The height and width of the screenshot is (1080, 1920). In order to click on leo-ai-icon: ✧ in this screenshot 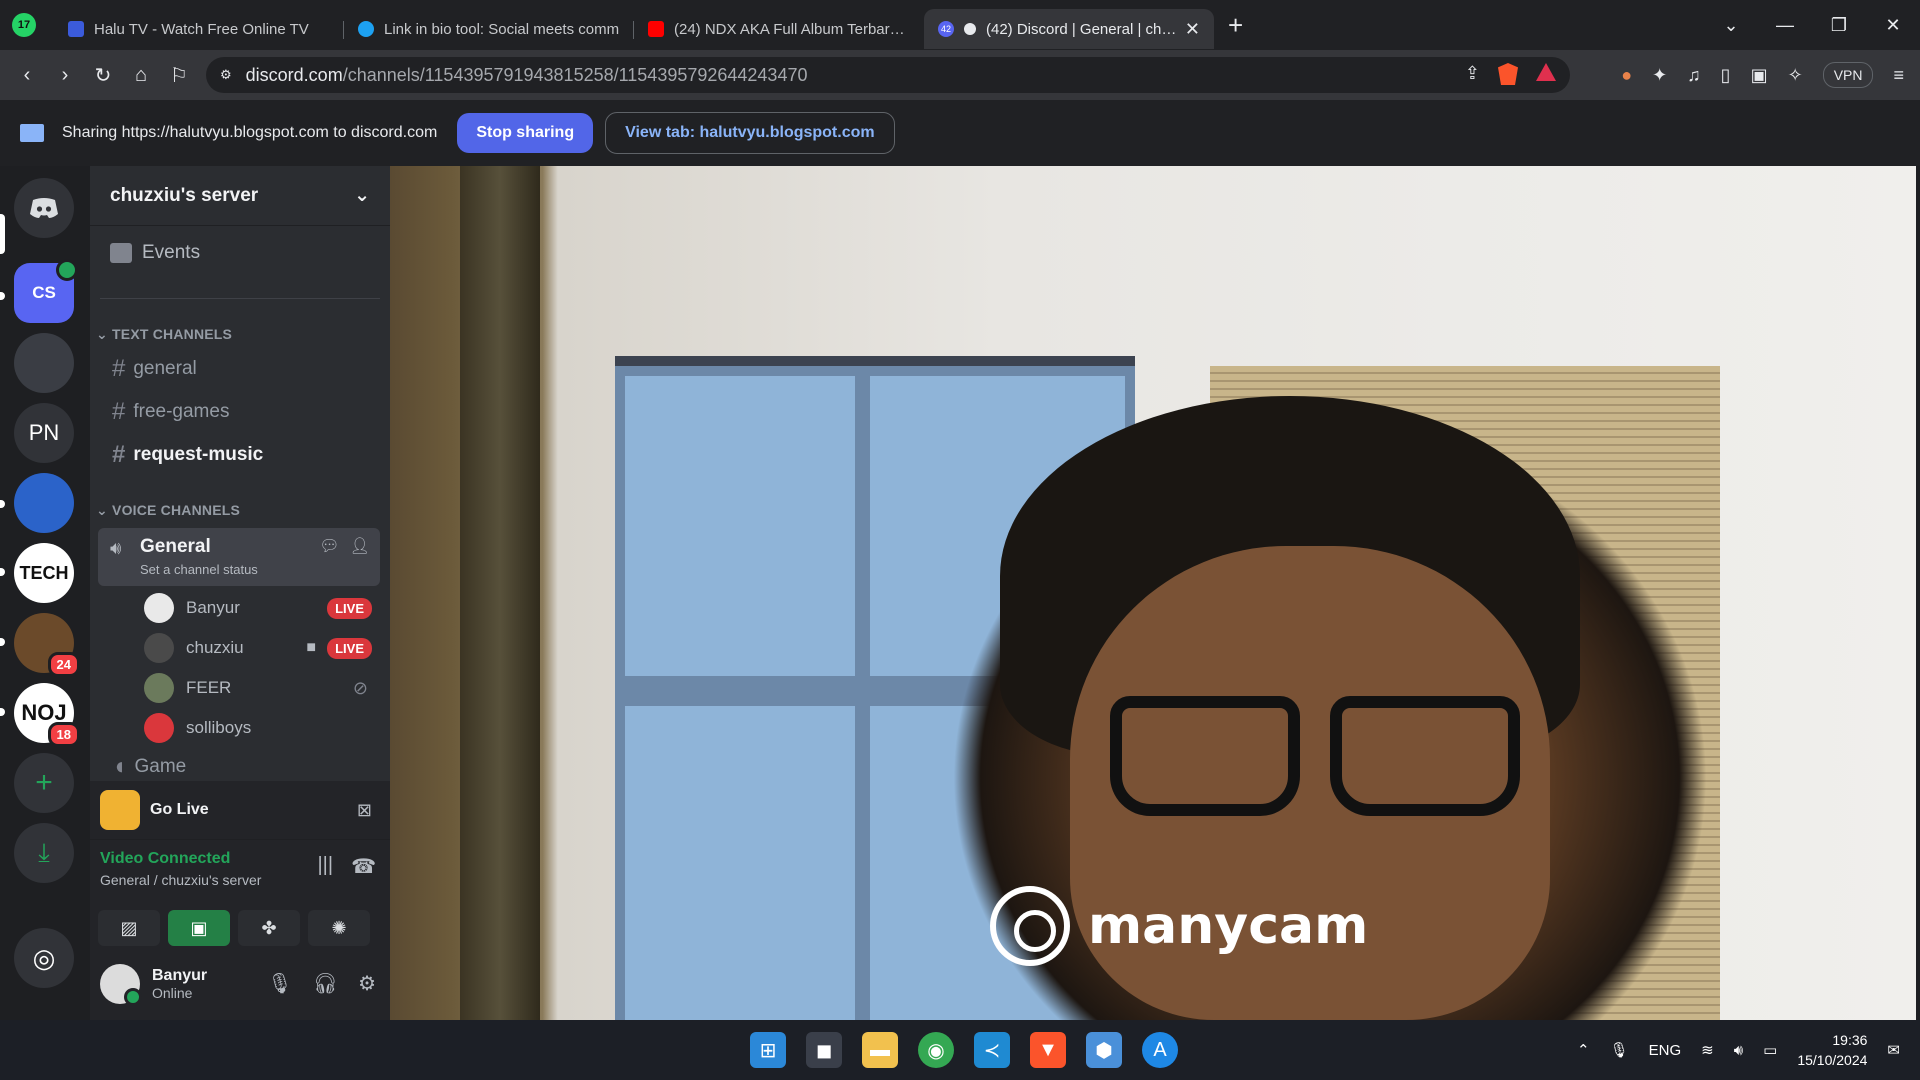, I will do `click(1795, 75)`.